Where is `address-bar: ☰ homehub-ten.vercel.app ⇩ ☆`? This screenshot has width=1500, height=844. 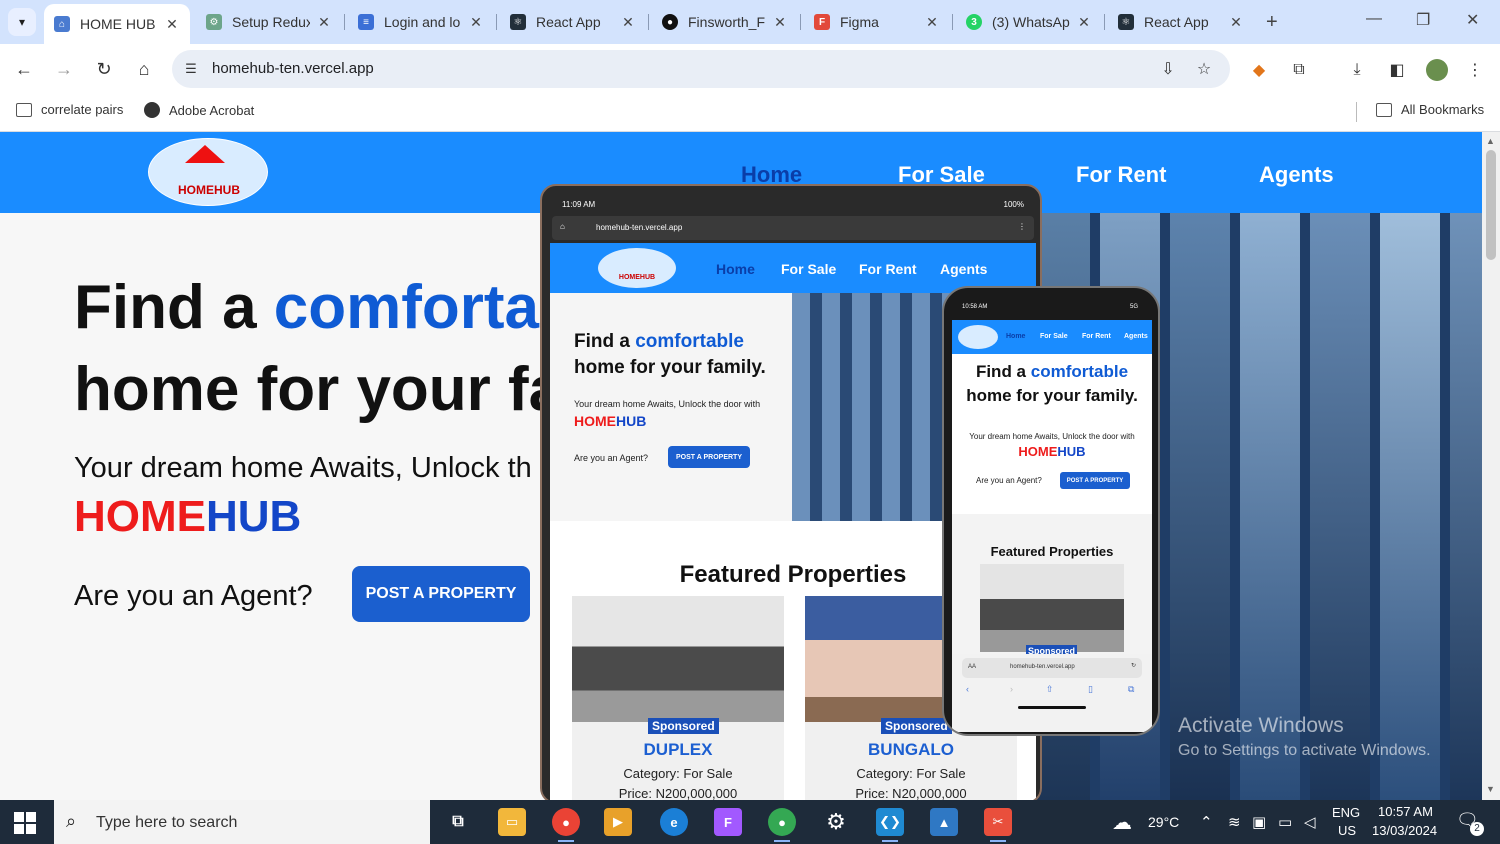 address-bar: ☰ homehub-ten.vercel.app ⇩ ☆ is located at coordinates (701, 69).